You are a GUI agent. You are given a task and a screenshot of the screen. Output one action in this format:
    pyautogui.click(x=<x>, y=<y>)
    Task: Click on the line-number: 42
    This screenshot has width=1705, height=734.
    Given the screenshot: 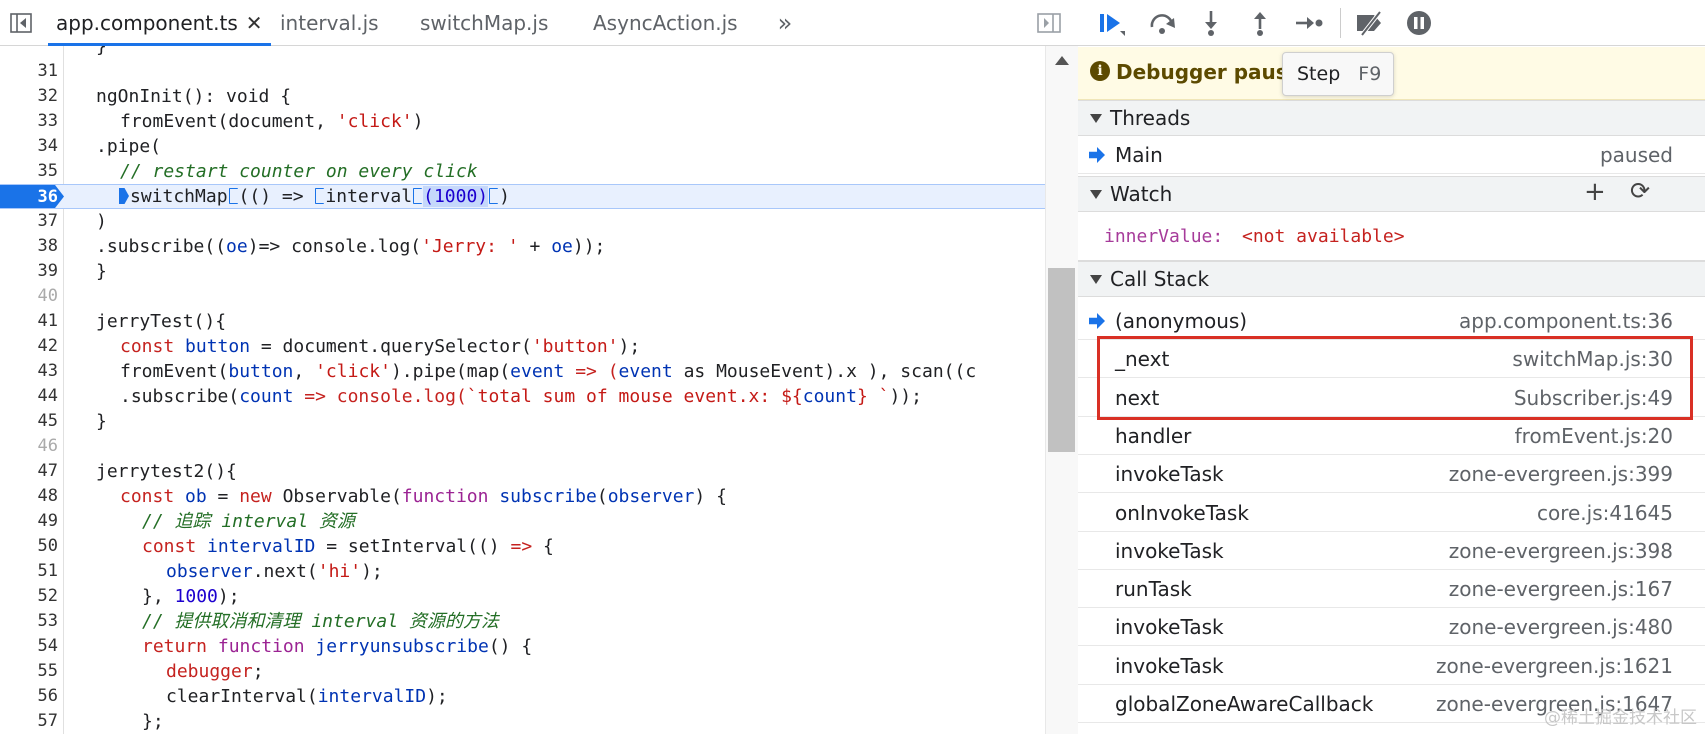 What is the action you would take?
    pyautogui.click(x=29, y=346)
    